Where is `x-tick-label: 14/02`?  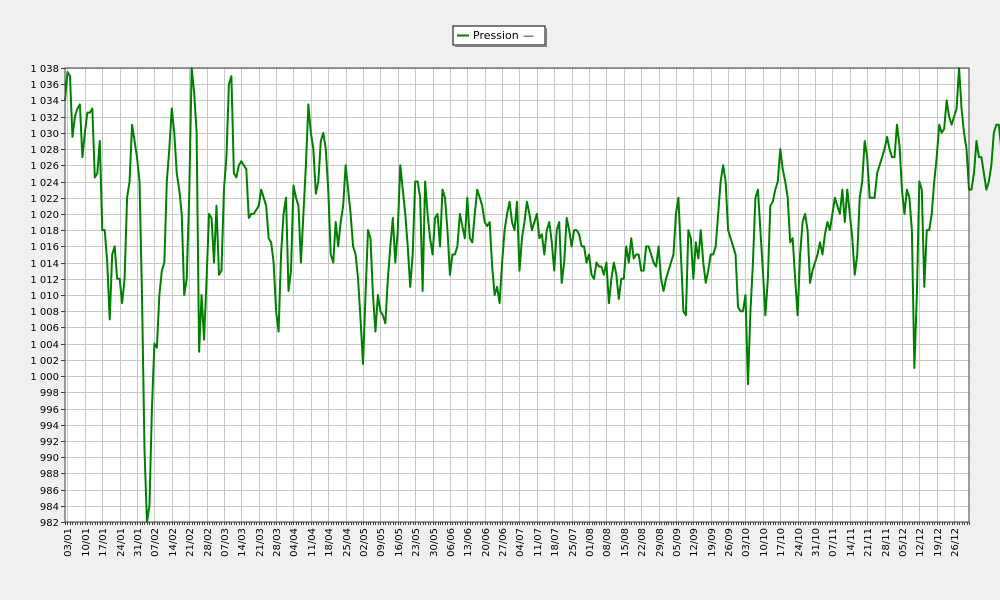
x-tick-label: 14/02 is located at coordinates (173, 542).